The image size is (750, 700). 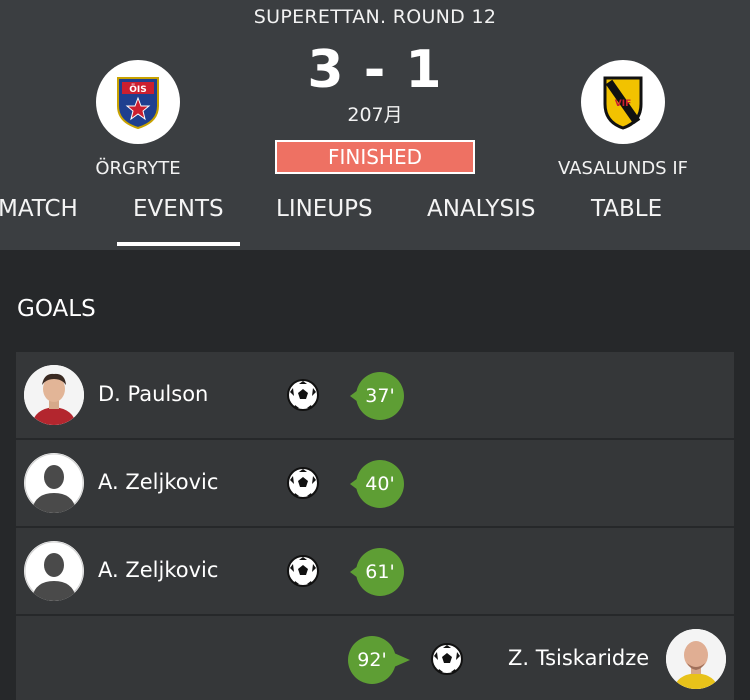 I want to click on tab-table: TABLE, so click(x=626, y=209).